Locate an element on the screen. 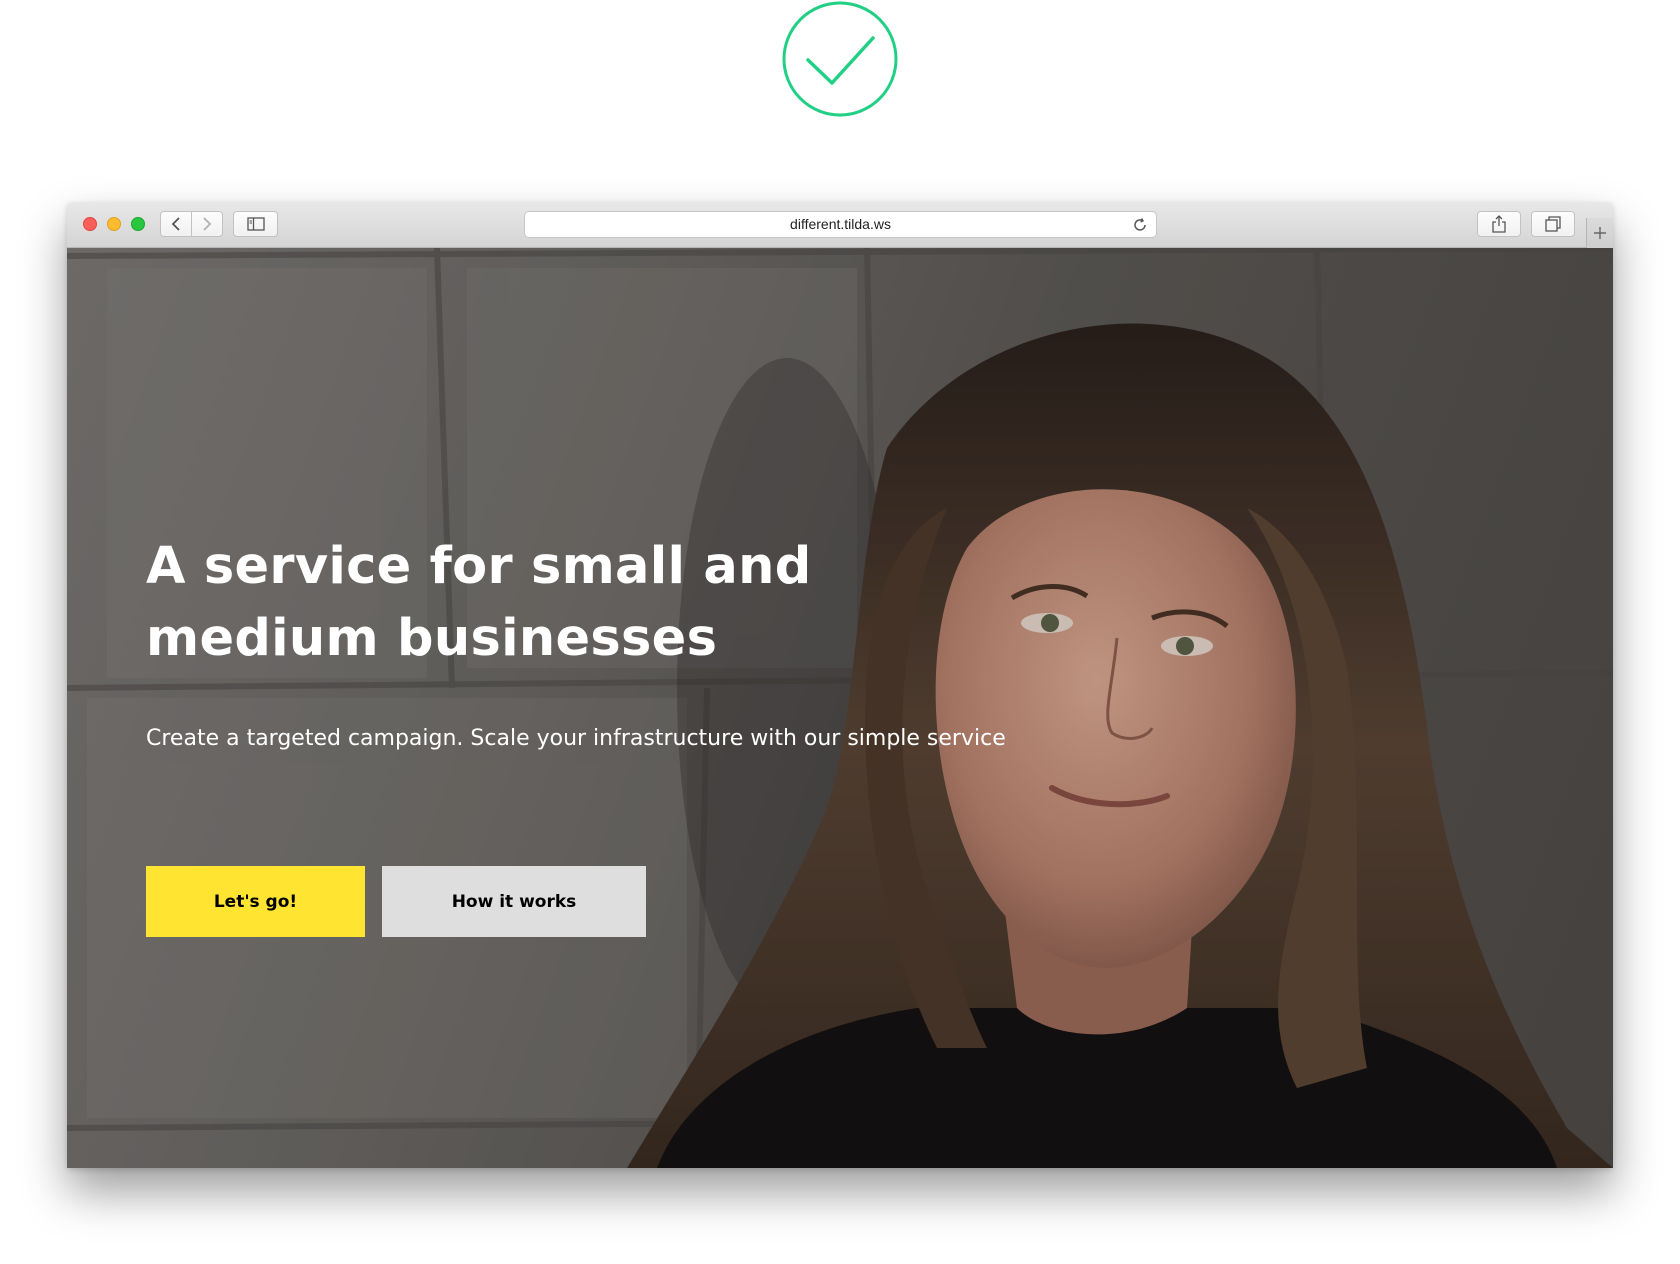  new-tab-button is located at coordinates (1599, 233).